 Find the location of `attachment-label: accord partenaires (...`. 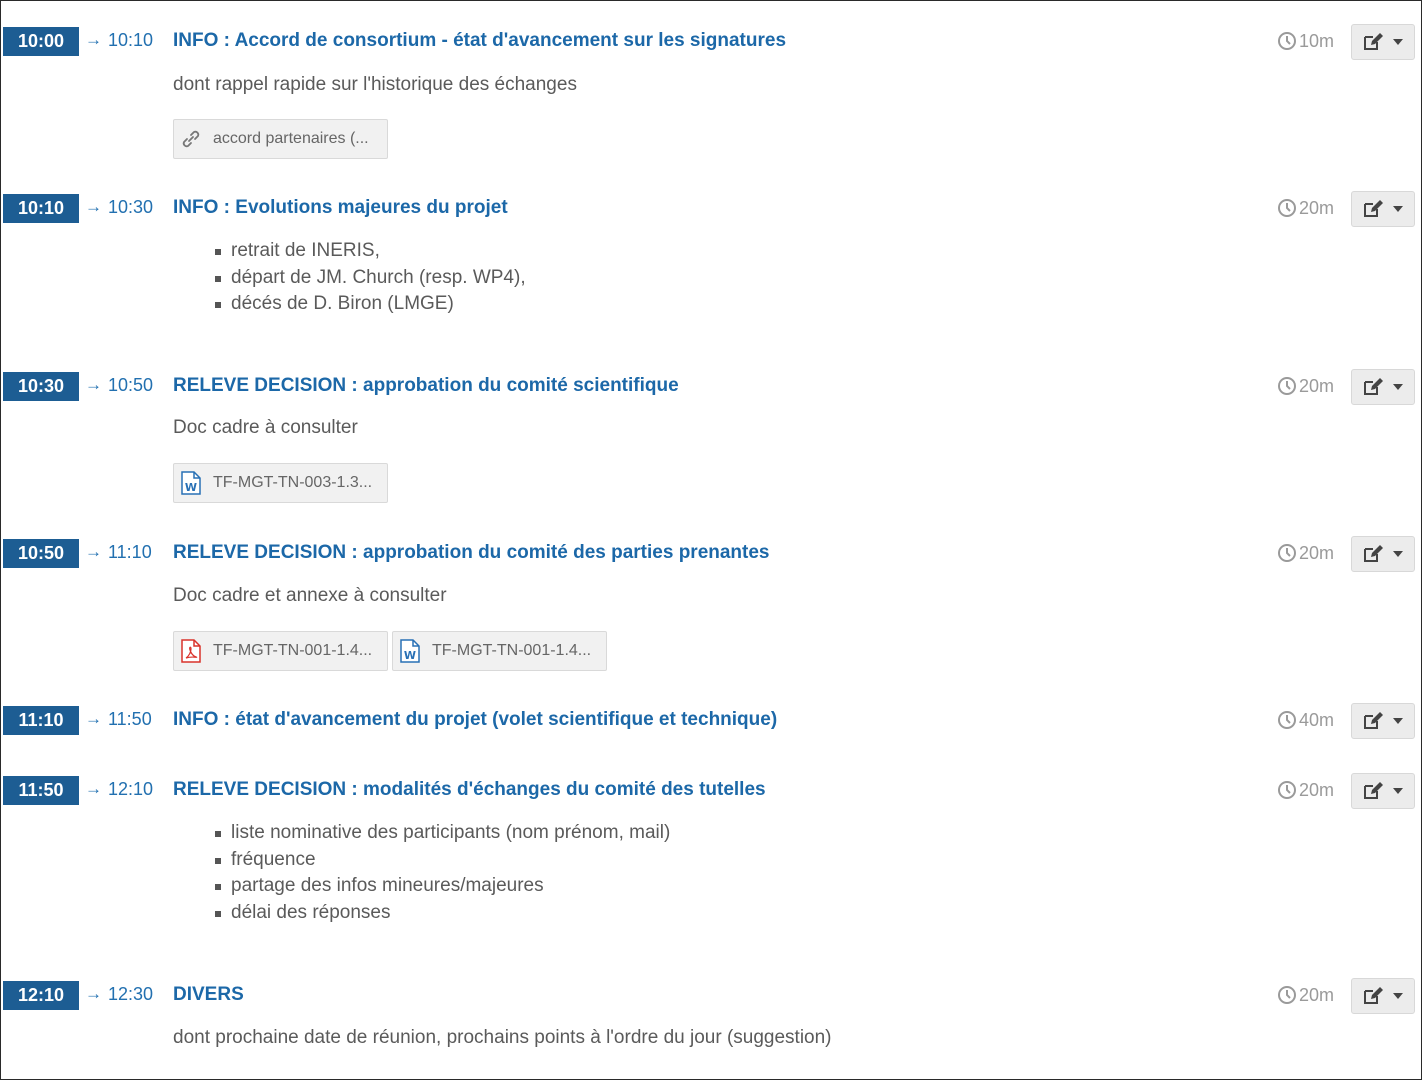

attachment-label: accord partenaires (... is located at coordinates (291, 138).